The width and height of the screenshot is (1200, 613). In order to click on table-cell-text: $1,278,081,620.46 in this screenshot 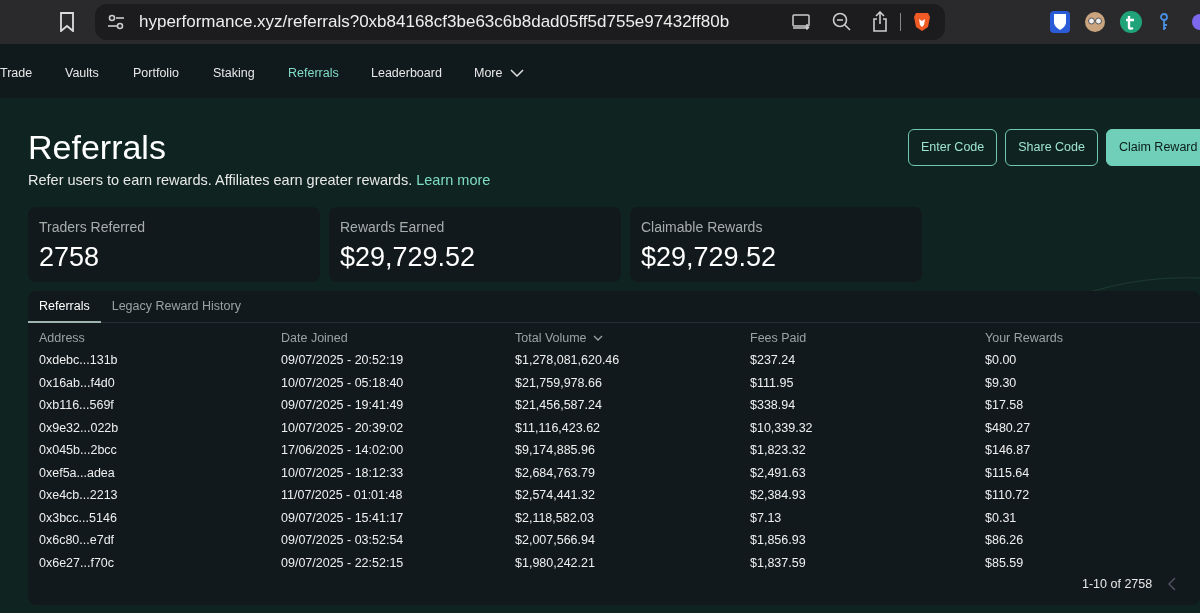, I will do `click(567, 360)`.